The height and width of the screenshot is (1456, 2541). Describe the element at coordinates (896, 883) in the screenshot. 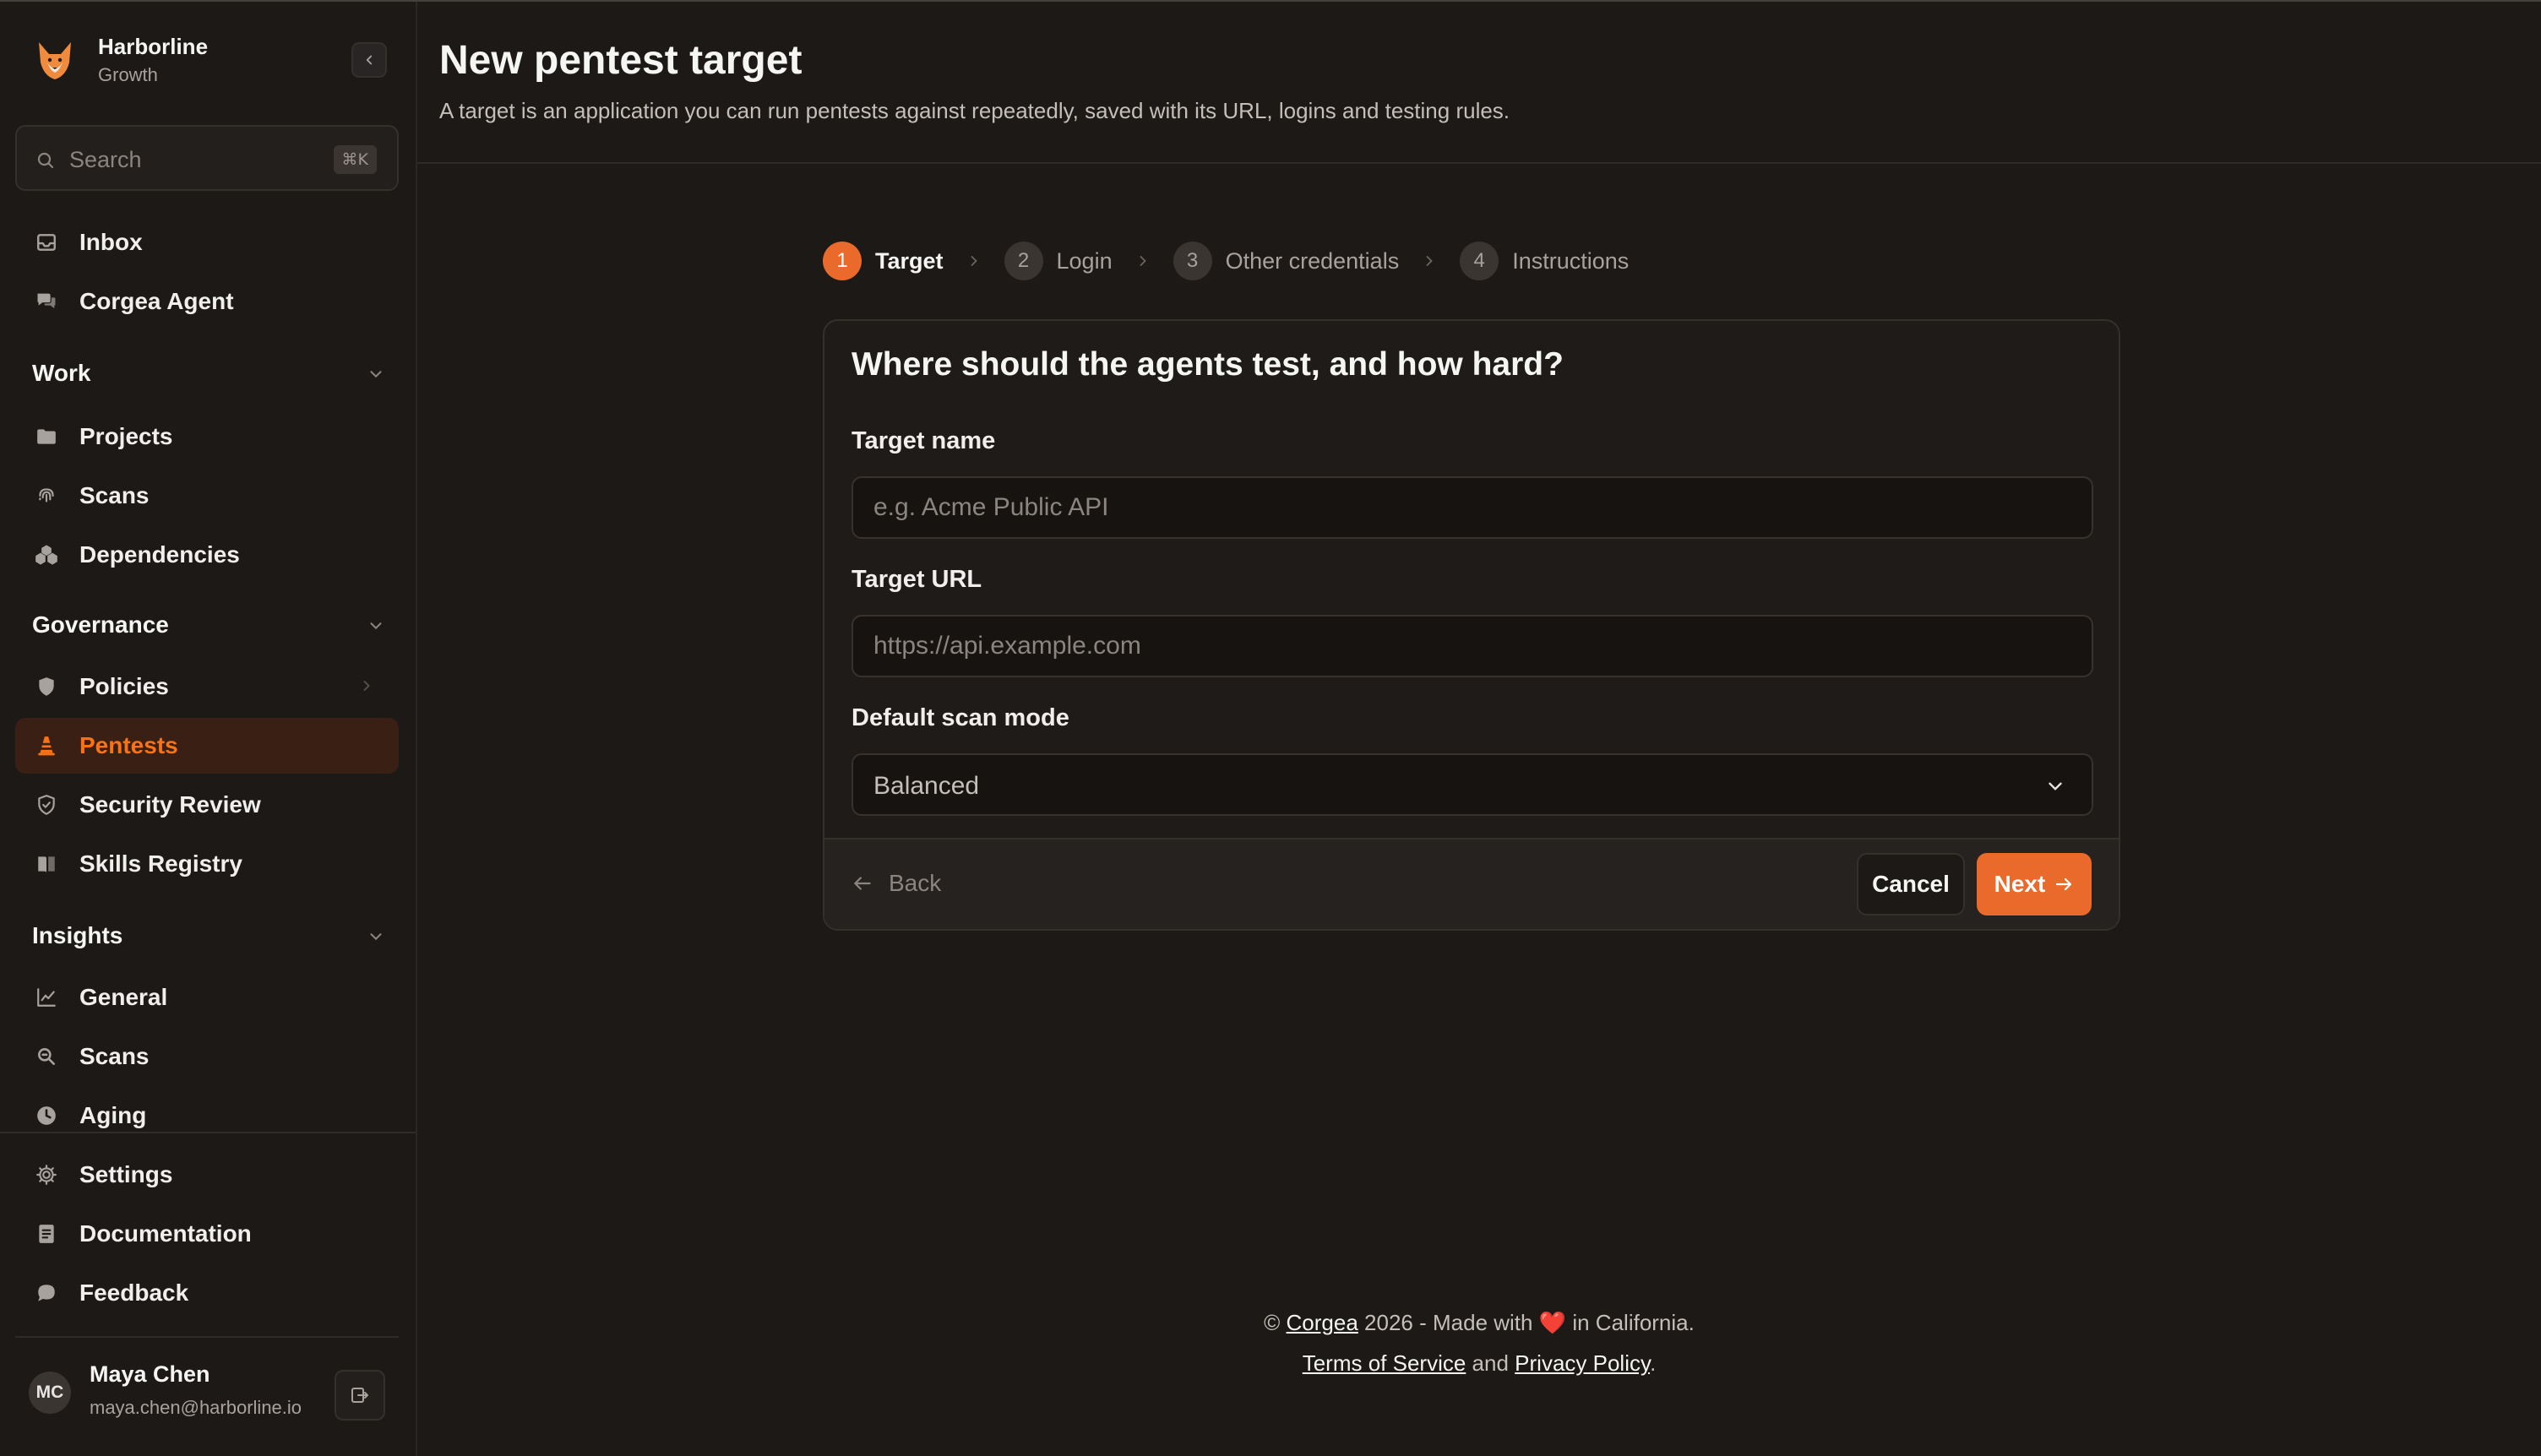

I see `back-button: Back` at that location.